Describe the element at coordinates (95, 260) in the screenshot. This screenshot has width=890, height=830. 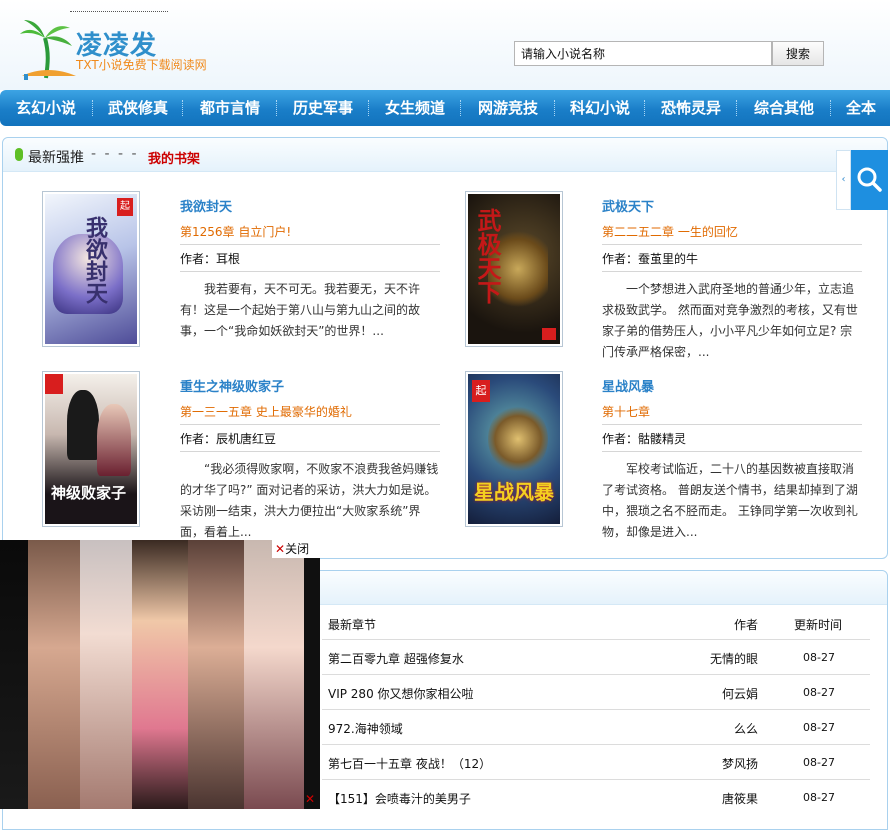
I see `cover-title: 我欲封天` at that location.